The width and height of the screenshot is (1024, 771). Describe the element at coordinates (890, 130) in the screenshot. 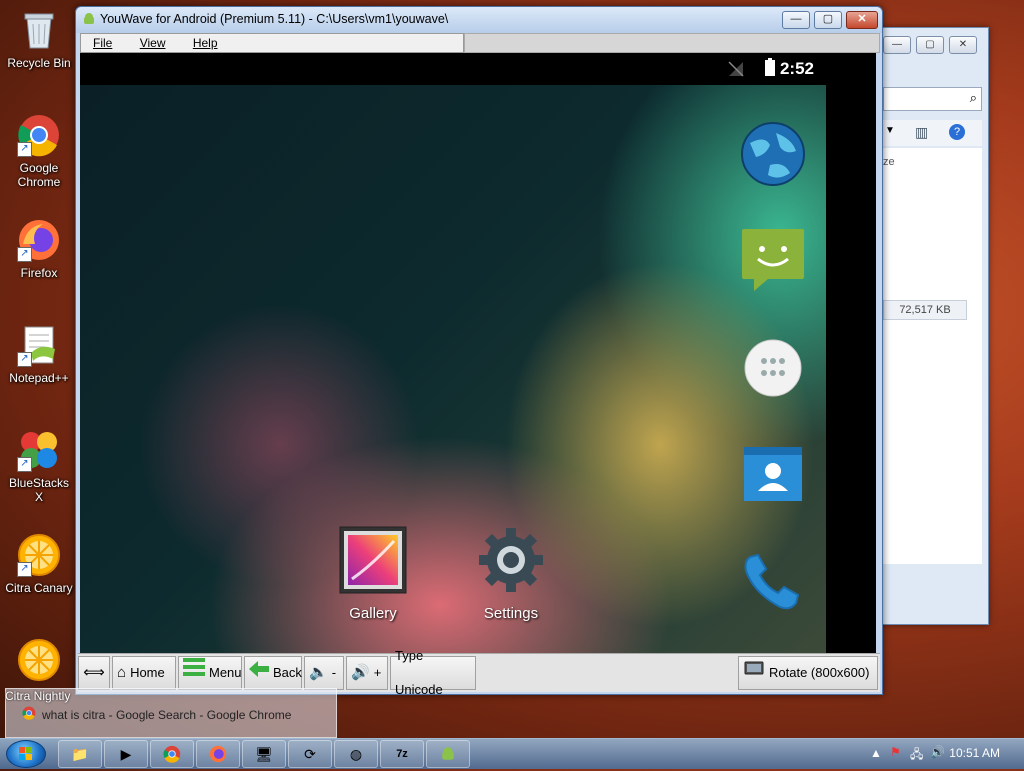

I see `dropdown-arrow-icon: ▼` at that location.